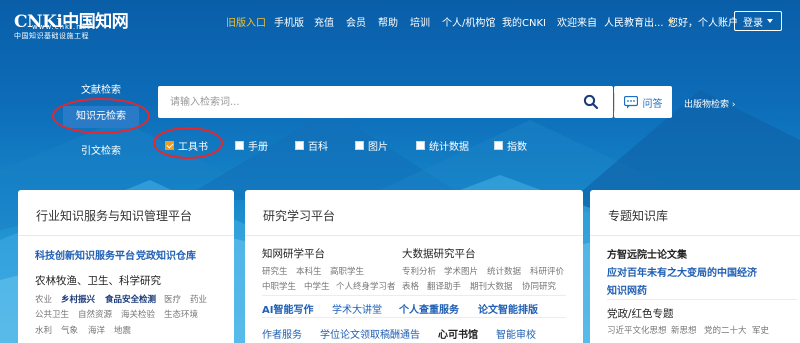 The image size is (800, 343). I want to click on col-title-bigdata: 大数据研究平台, so click(439, 253).